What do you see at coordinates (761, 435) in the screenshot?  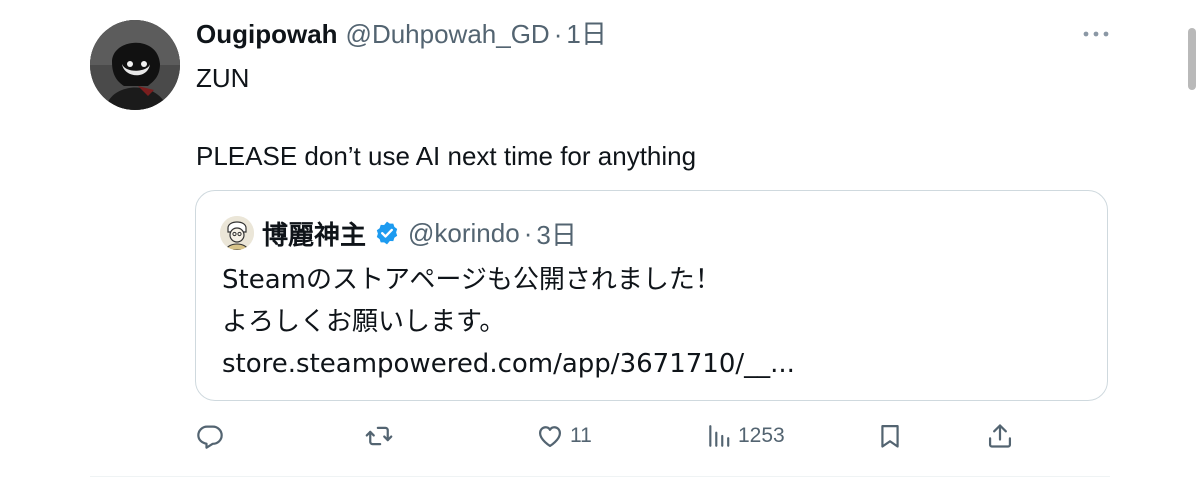 I see `views-count: 1253` at bounding box center [761, 435].